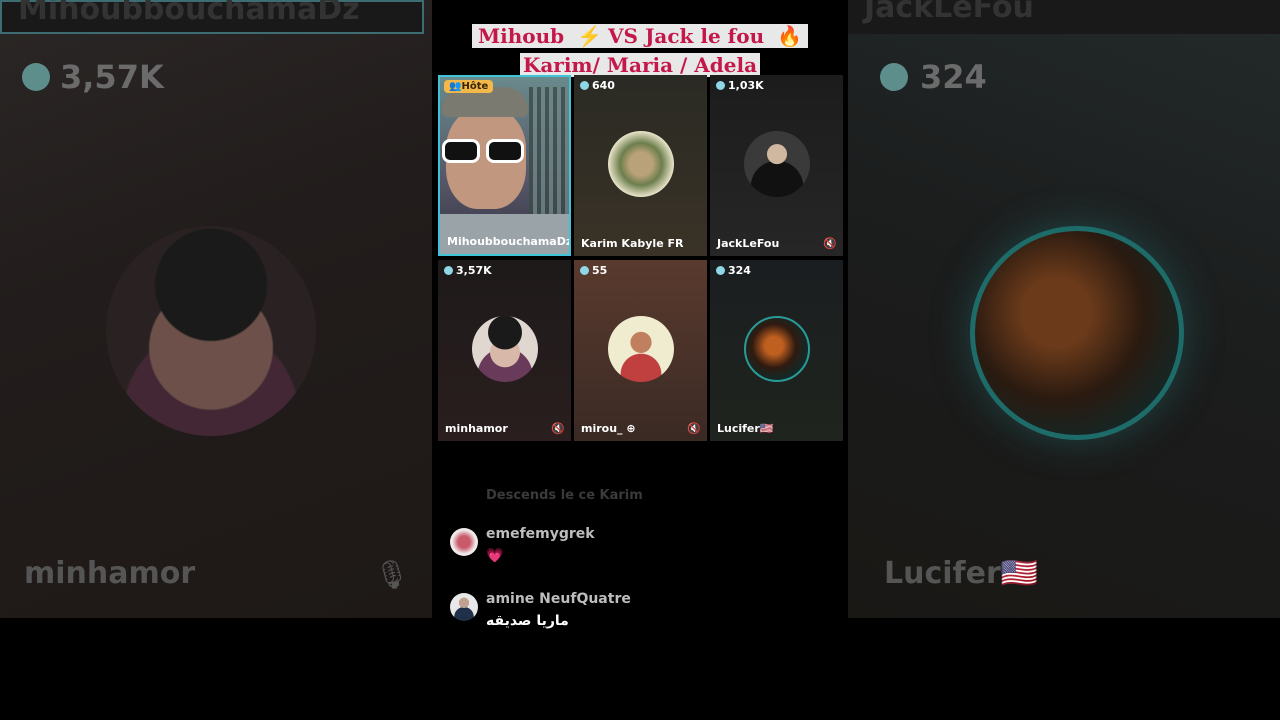 Image resolution: width=1280 pixels, height=720 pixels. What do you see at coordinates (509, 241) in the screenshot?
I see `guest-name: MihoubbouchamaDz` at bounding box center [509, 241].